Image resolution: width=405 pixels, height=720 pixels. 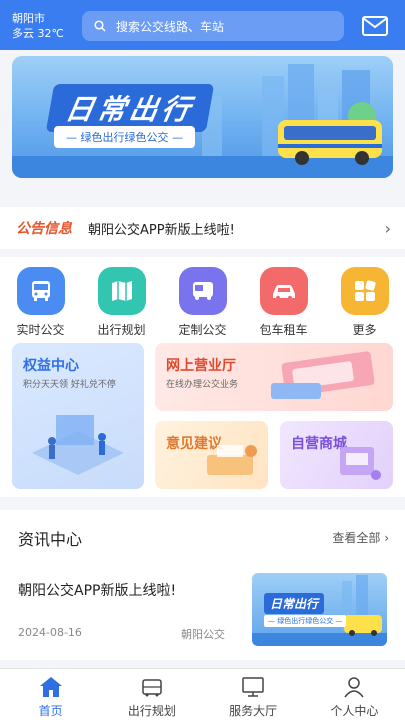 I want to click on view-all-link: 查看全部 ›, so click(x=360, y=537).